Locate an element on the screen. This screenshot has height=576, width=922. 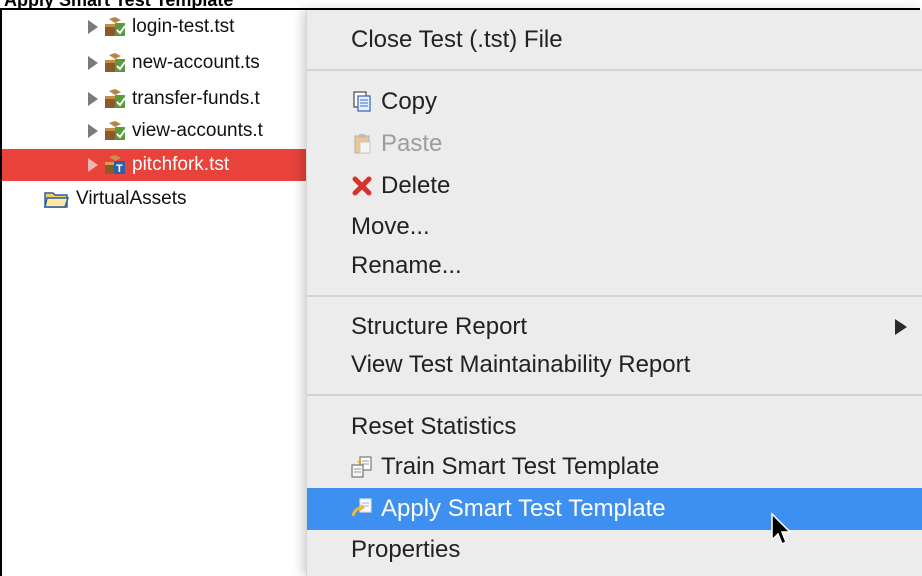
menu-item-close-test: Close Test (.tst) File is located at coordinates (614, 40).